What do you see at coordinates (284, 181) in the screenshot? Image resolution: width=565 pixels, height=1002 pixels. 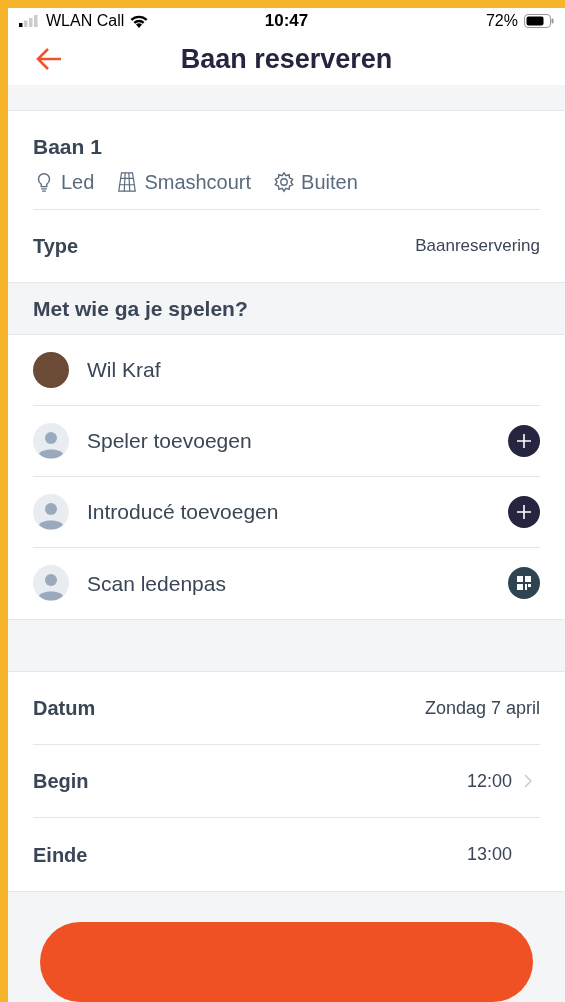 I see `gear-icon` at bounding box center [284, 181].